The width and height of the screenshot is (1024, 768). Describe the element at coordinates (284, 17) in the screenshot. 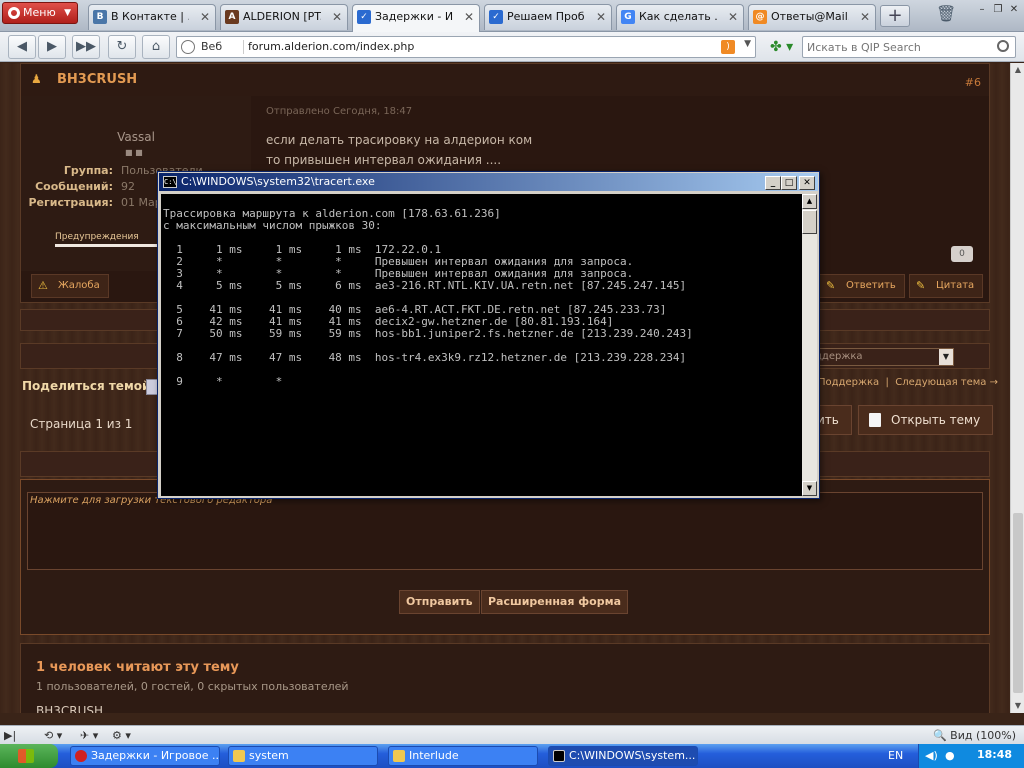

I see `tab-alderion: A ALDERION [PT... ✕` at that location.